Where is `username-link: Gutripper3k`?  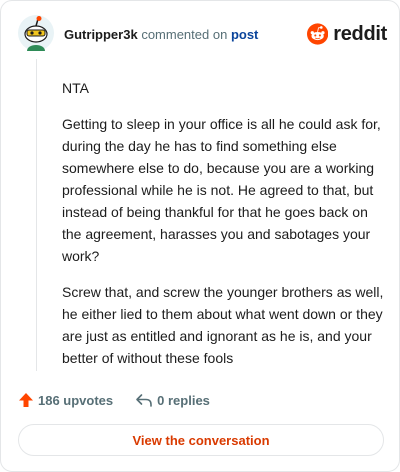
username-link: Gutripper3k is located at coordinates (101, 34).